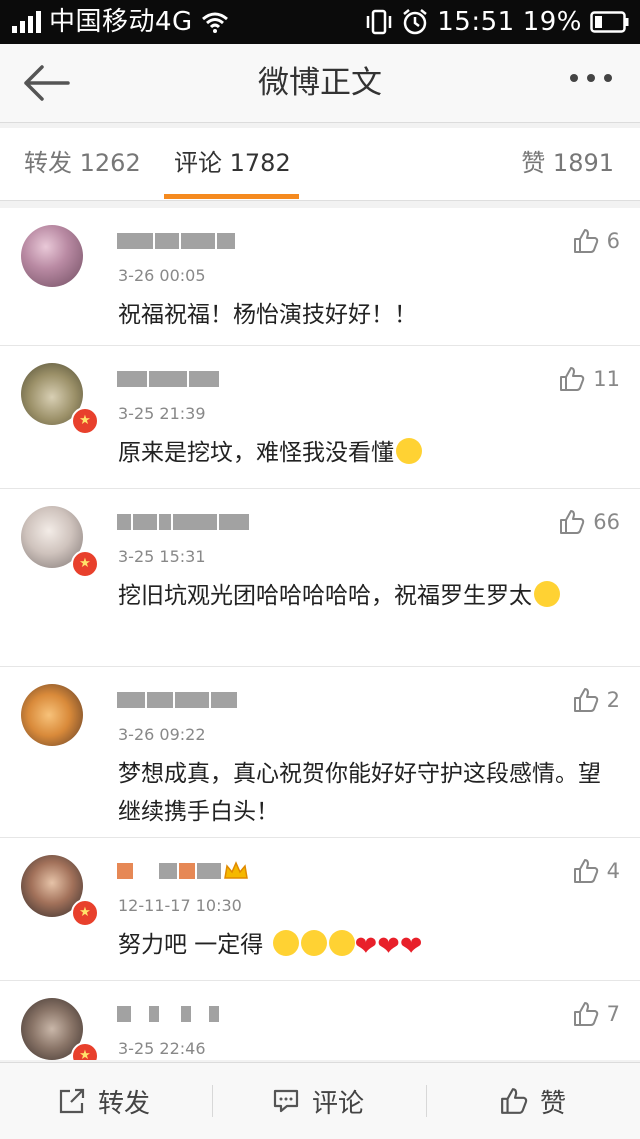 Image resolution: width=640 pixels, height=1139 pixels. What do you see at coordinates (26, 22) in the screenshot?
I see `signal-icon` at bounding box center [26, 22].